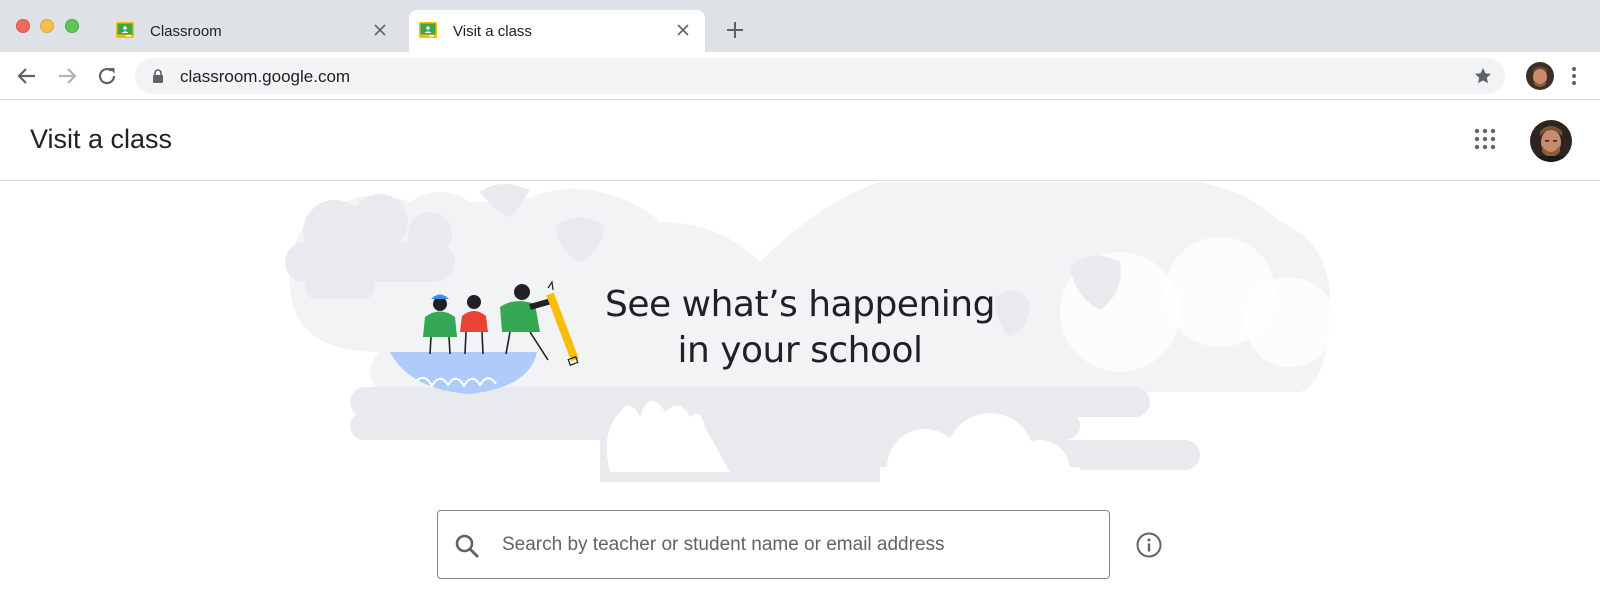  Describe the element at coordinates (800, 26) in the screenshot. I see `browser-tabstrip: Classroom Visit a class` at that location.